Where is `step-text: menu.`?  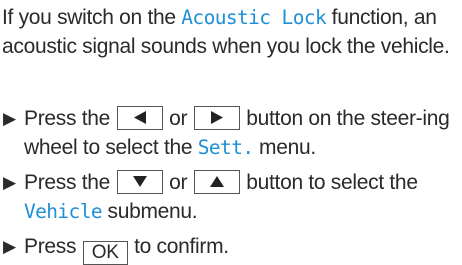 step-text: menu. is located at coordinates (284, 147).